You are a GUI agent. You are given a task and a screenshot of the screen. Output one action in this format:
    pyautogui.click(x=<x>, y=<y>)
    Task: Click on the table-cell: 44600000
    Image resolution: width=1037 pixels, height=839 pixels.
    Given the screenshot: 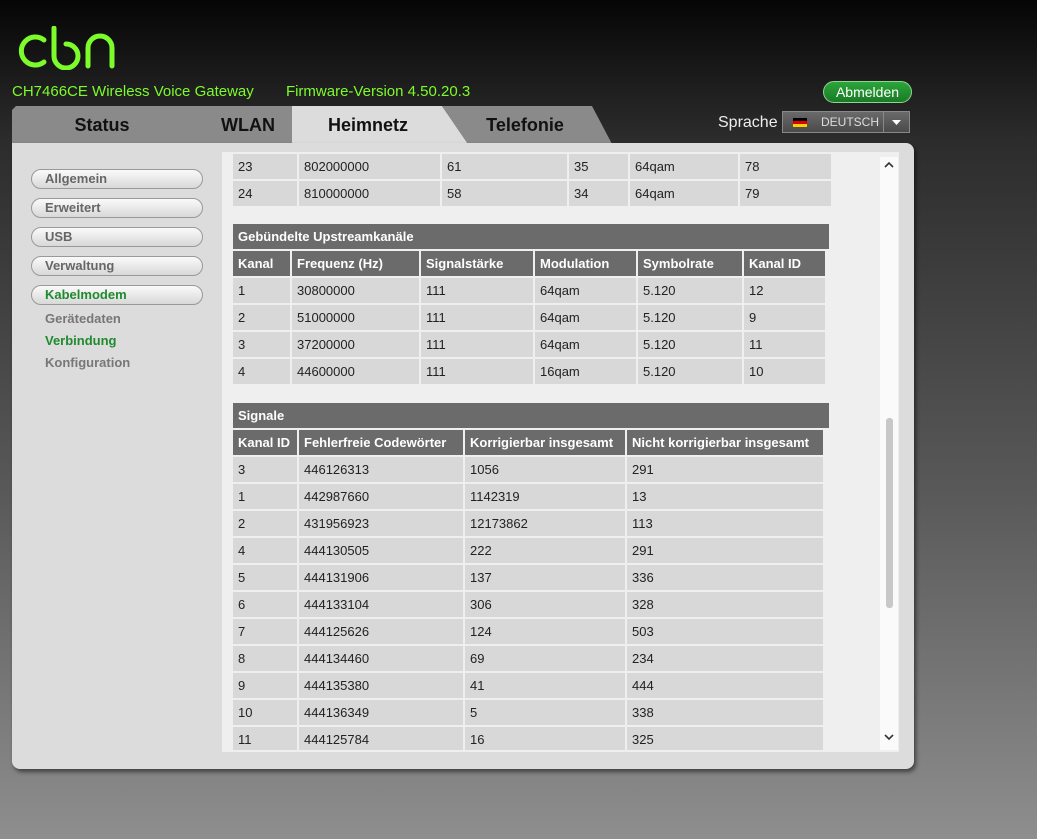 What is the action you would take?
    pyautogui.click(x=355, y=371)
    